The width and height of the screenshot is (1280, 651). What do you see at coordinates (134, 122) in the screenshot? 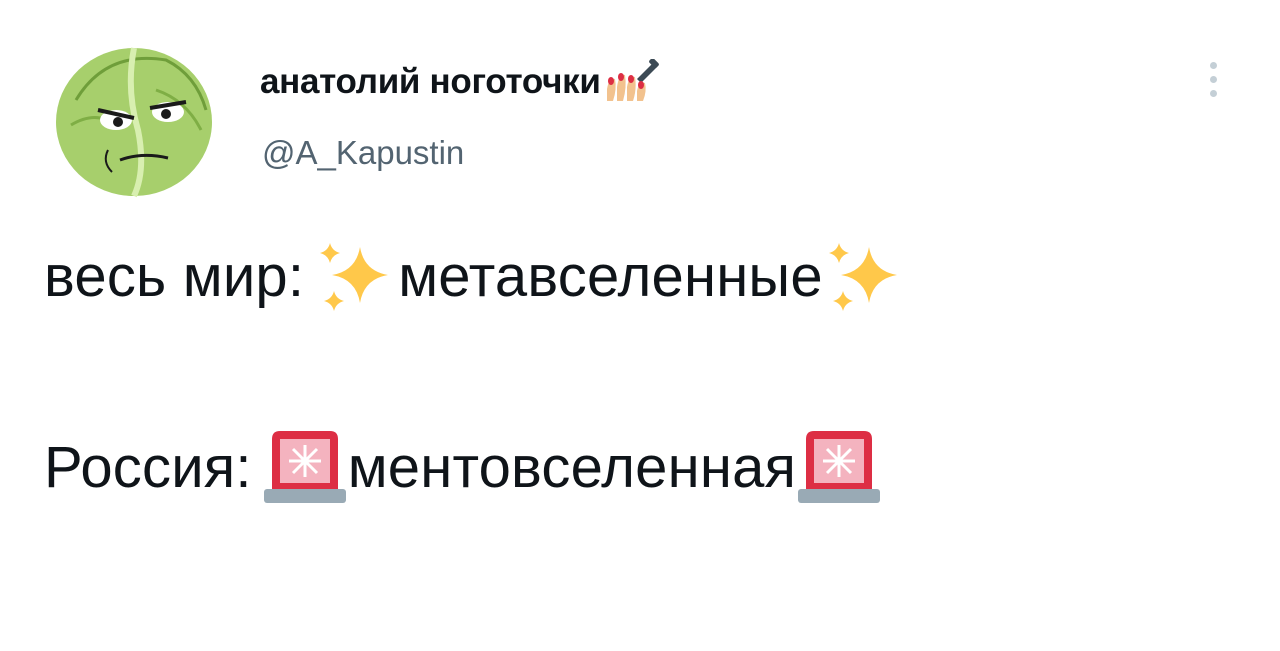
I see `cabbage-avatar-icon` at bounding box center [134, 122].